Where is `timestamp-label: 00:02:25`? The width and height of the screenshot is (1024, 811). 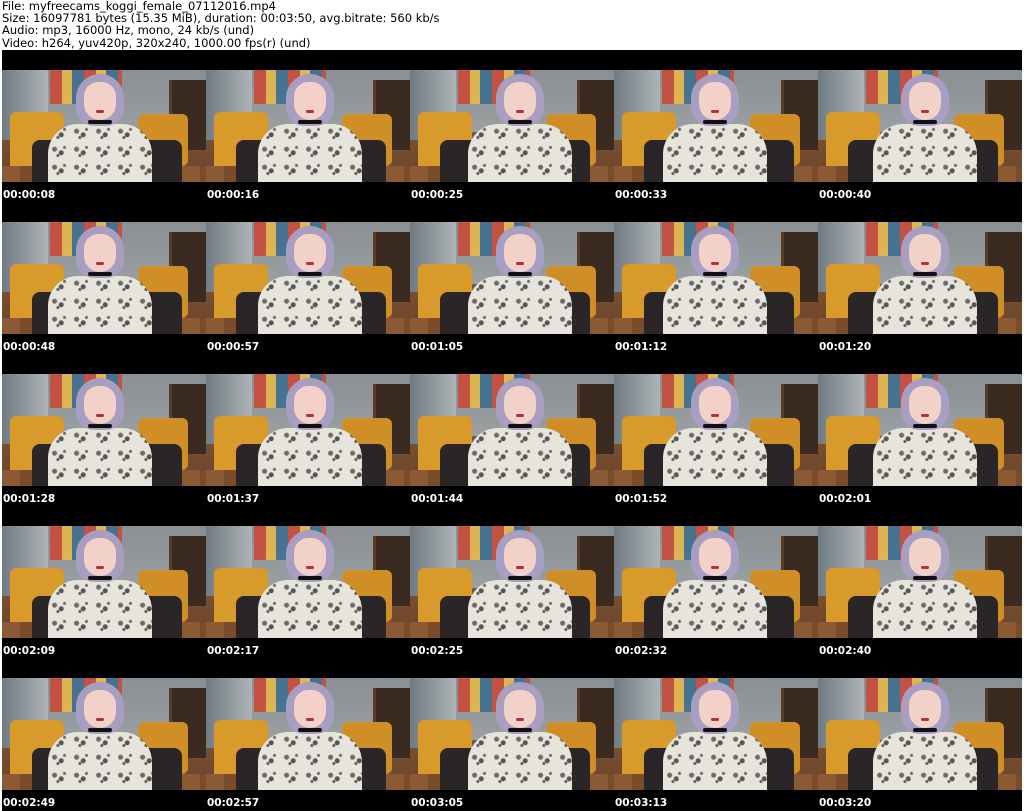
timestamp-label: 00:02:25 is located at coordinates (437, 651).